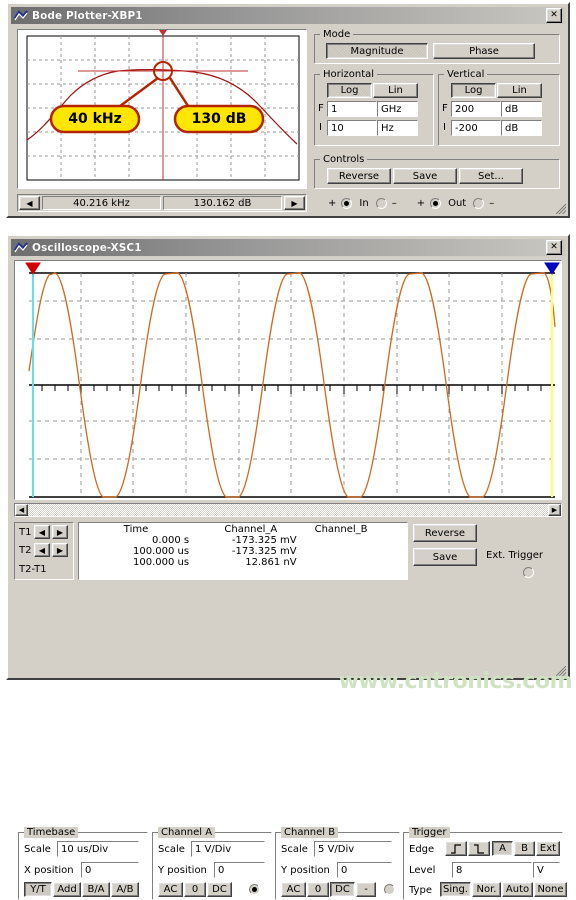  What do you see at coordinates (60, 532) in the screenshot?
I see `scope-t1-right-button: ▶` at bounding box center [60, 532].